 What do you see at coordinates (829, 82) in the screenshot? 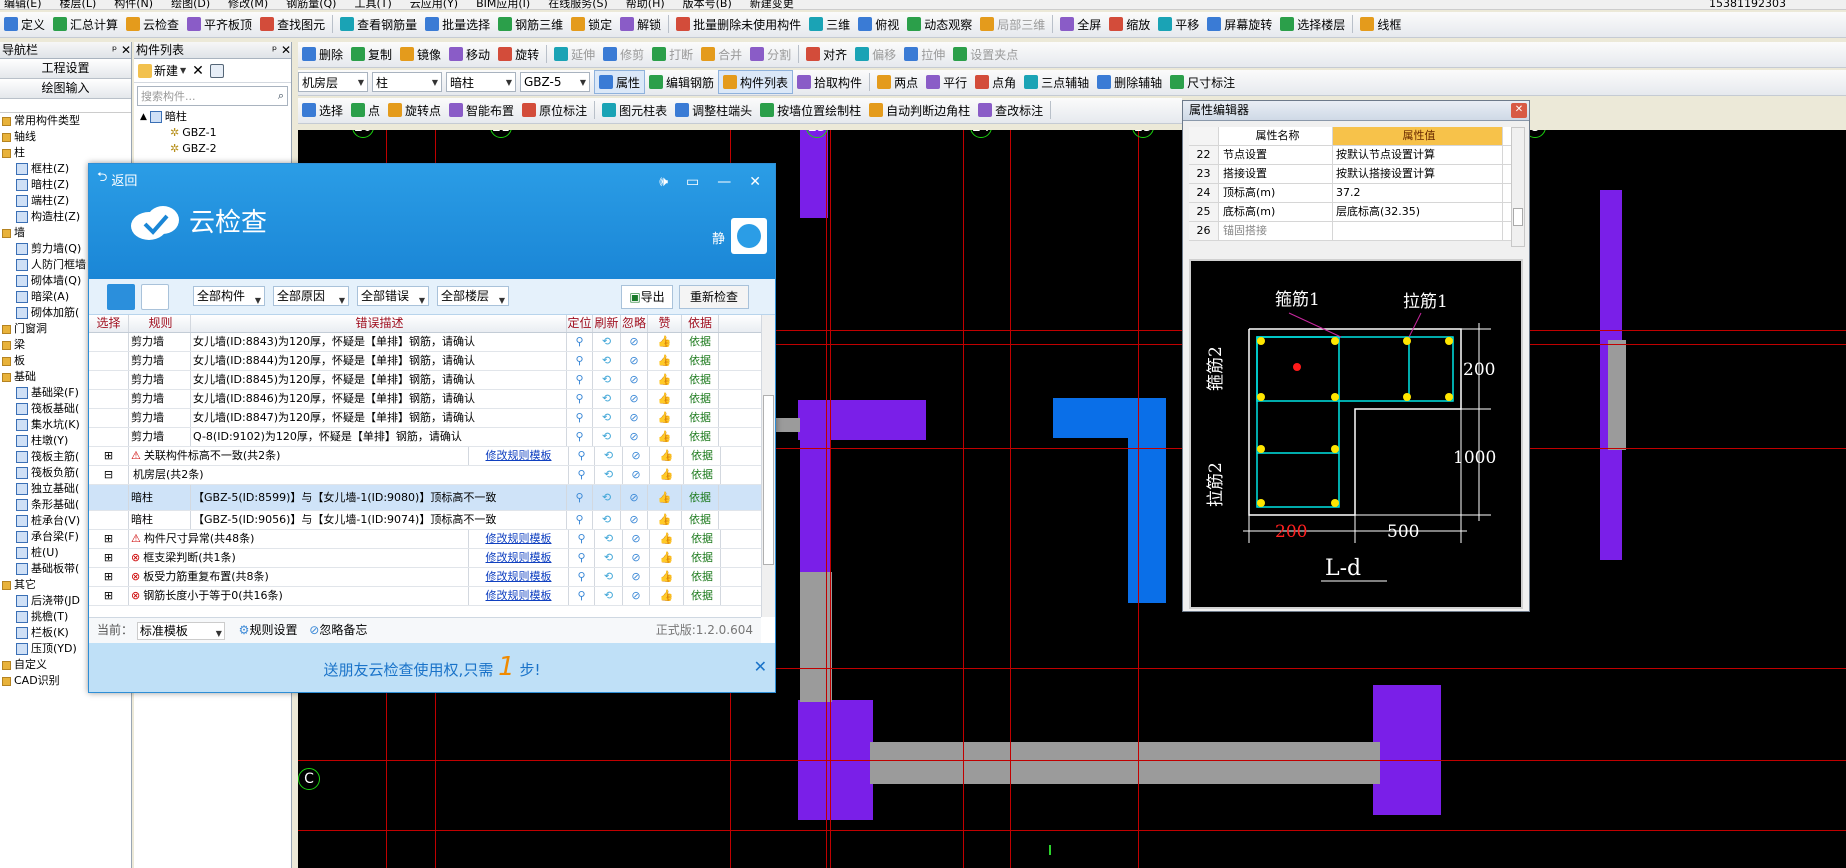
I see `toolbar-button: 拾取构件` at bounding box center [829, 82].